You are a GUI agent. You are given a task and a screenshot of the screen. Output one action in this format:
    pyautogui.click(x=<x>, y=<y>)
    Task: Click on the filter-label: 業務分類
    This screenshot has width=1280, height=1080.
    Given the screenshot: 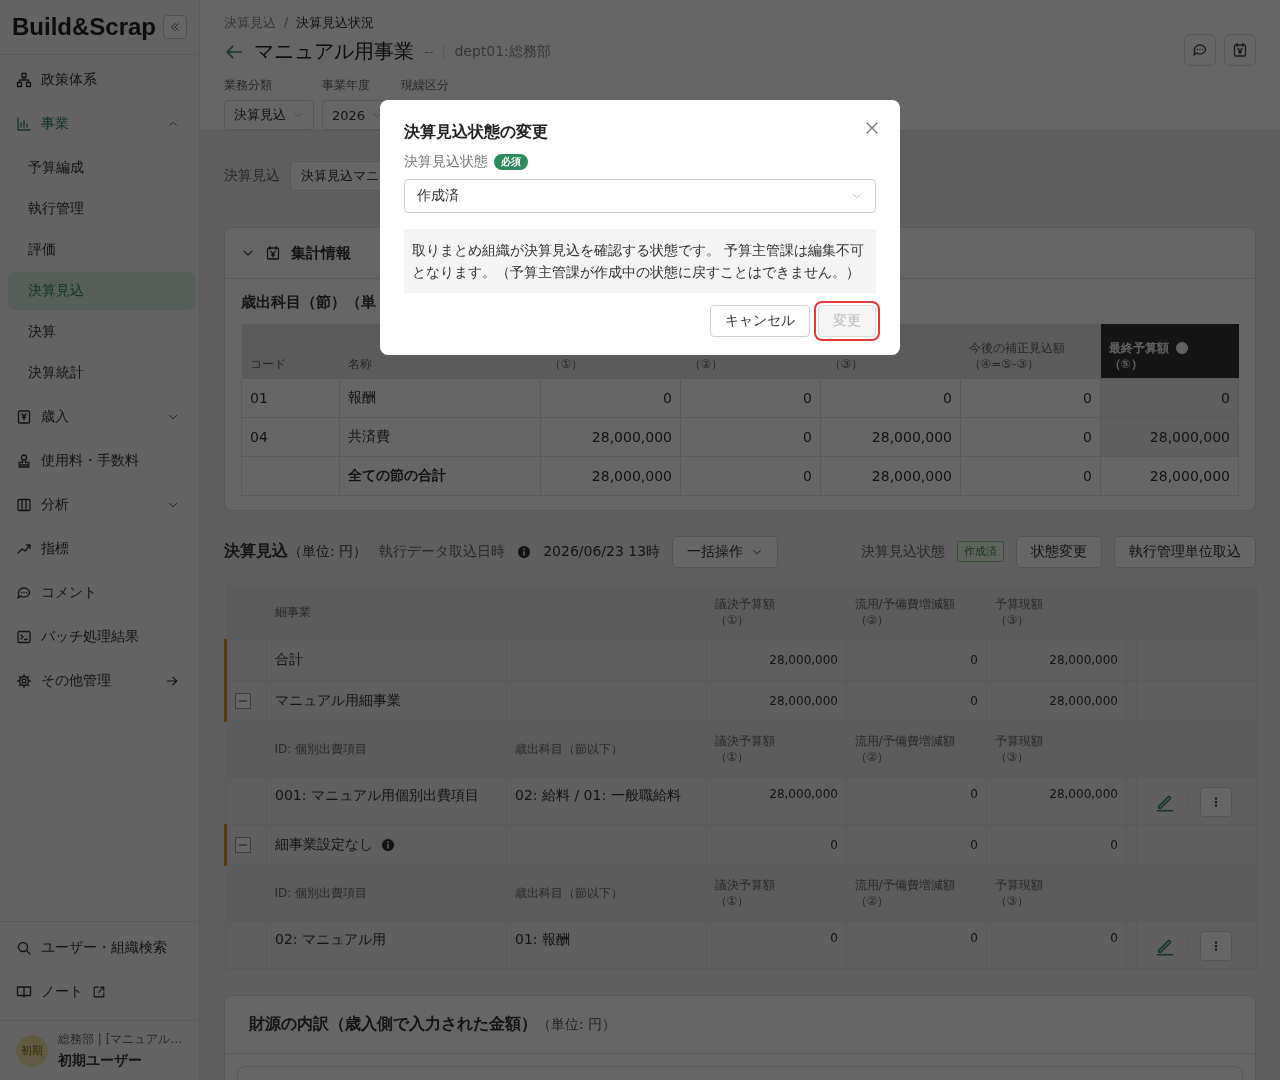 What is the action you would take?
    pyautogui.click(x=248, y=85)
    